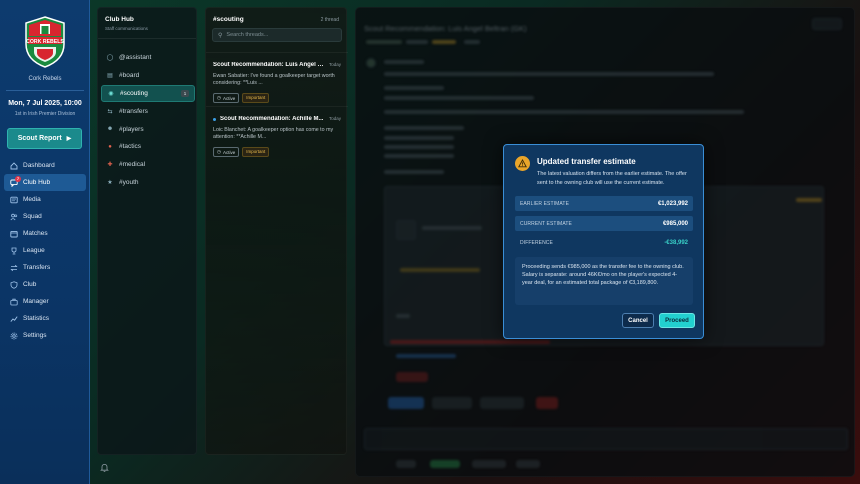 Image resolution: width=860 pixels, height=484 pixels. I want to click on nav-club-hub: 7 Club Hub, so click(45, 182).